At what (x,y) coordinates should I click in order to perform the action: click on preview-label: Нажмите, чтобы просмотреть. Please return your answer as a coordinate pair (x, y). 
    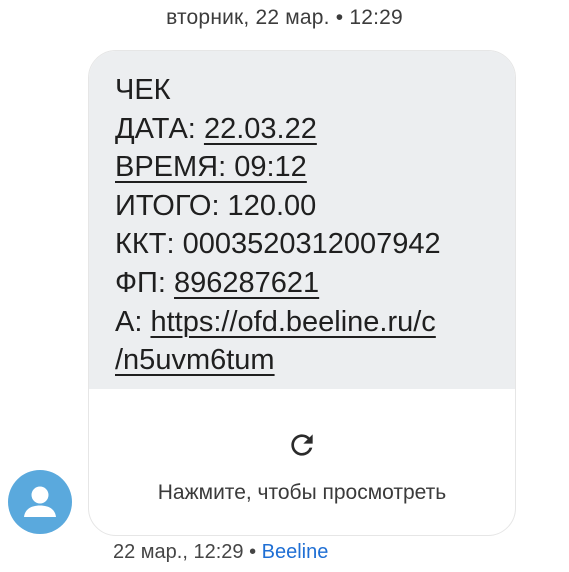
    Looking at the image, I should click on (302, 493).